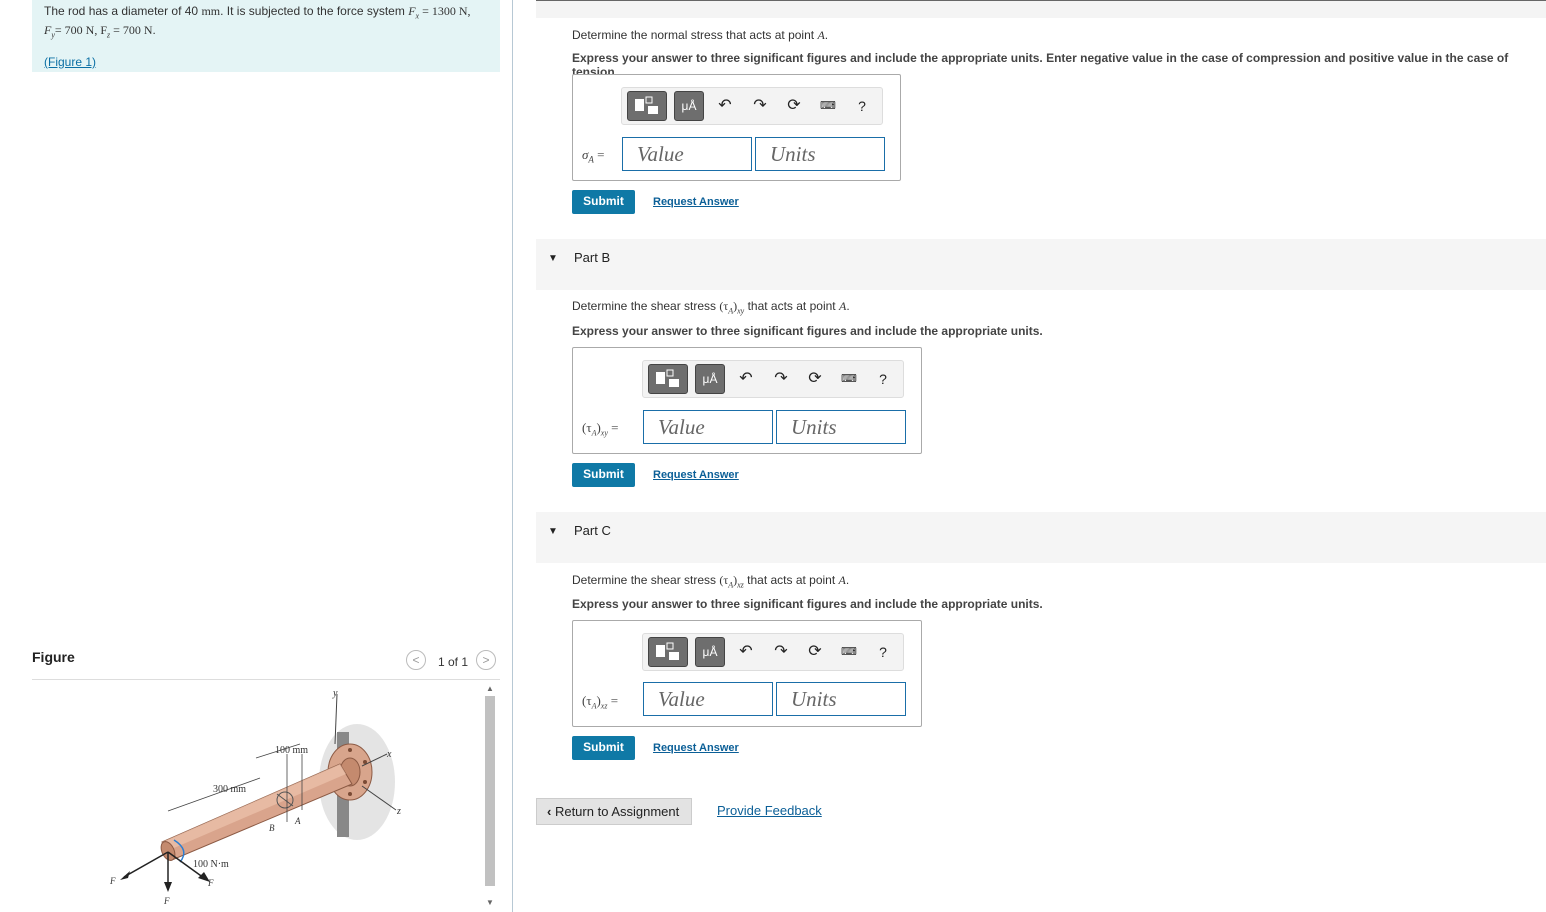 The width and height of the screenshot is (1546, 912). I want to click on return-to-assignment-button: ‹ Return to Assignment, so click(614, 811).